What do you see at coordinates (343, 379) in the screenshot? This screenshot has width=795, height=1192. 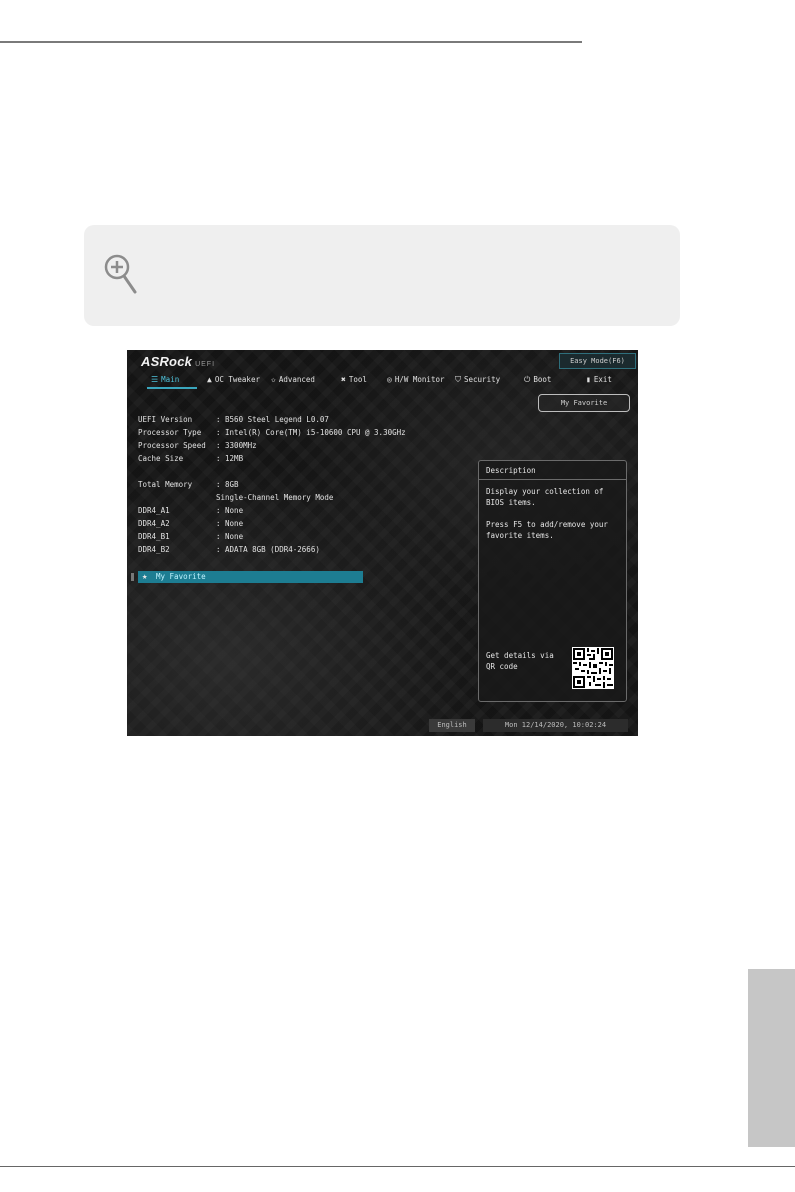 I see `tools-icon: ✖` at bounding box center [343, 379].